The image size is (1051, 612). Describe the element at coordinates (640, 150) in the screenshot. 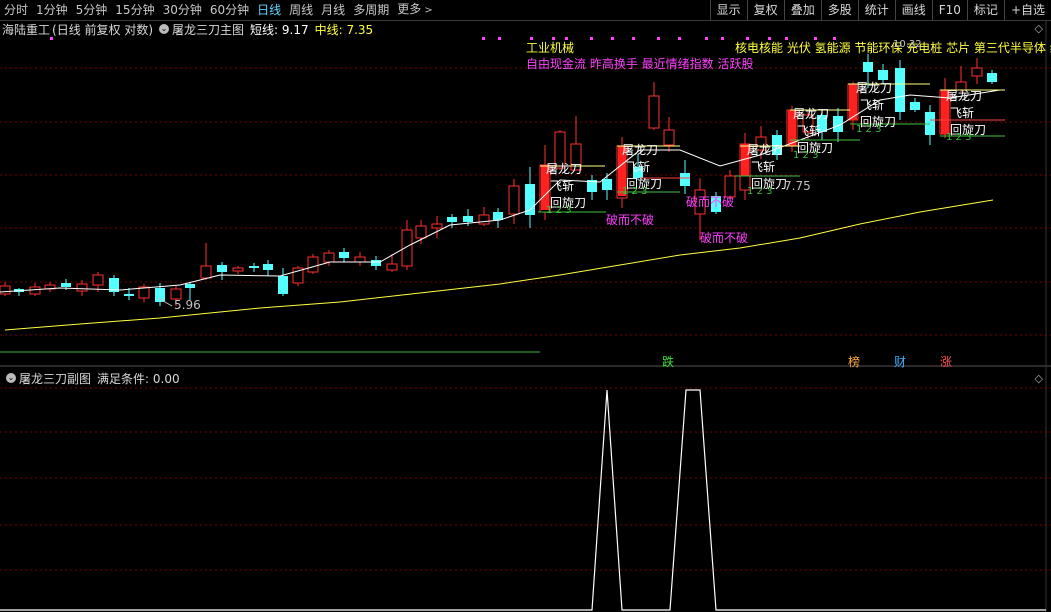

I see `tulong-label-1: 屠龙刀` at that location.